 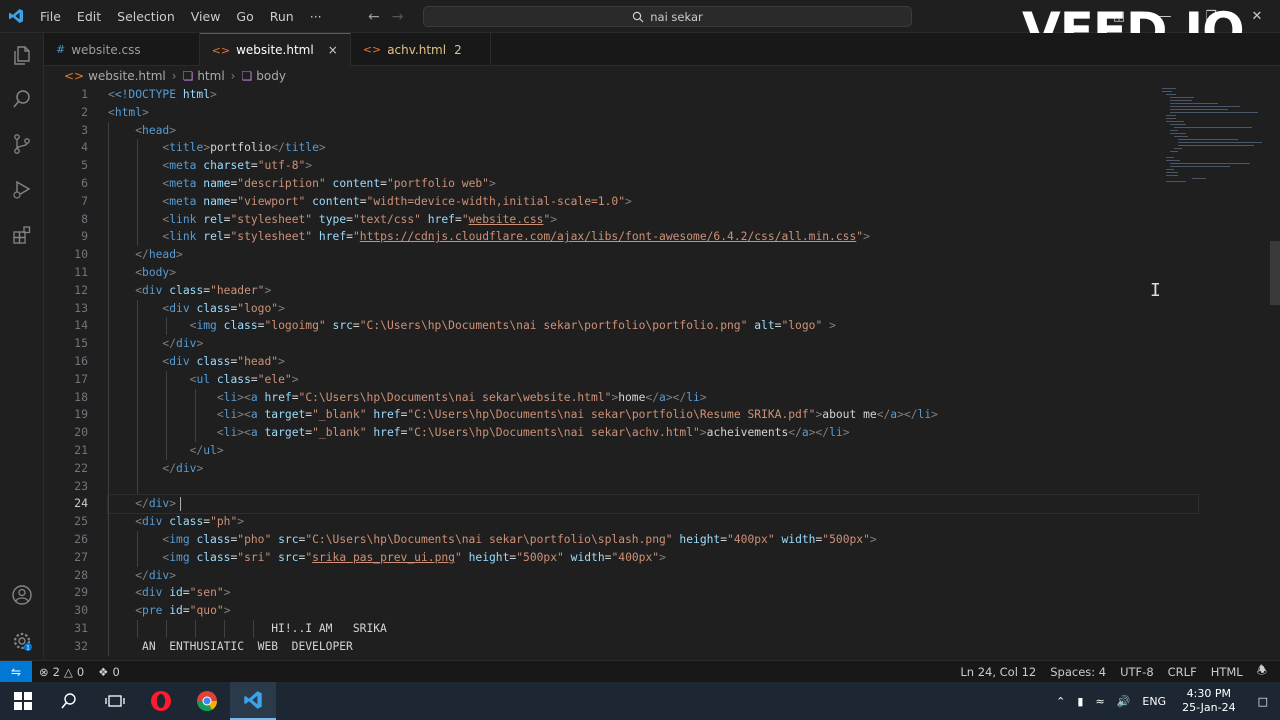 What do you see at coordinates (68, 671) in the screenshot?
I see `warning-icon: △` at bounding box center [68, 671].